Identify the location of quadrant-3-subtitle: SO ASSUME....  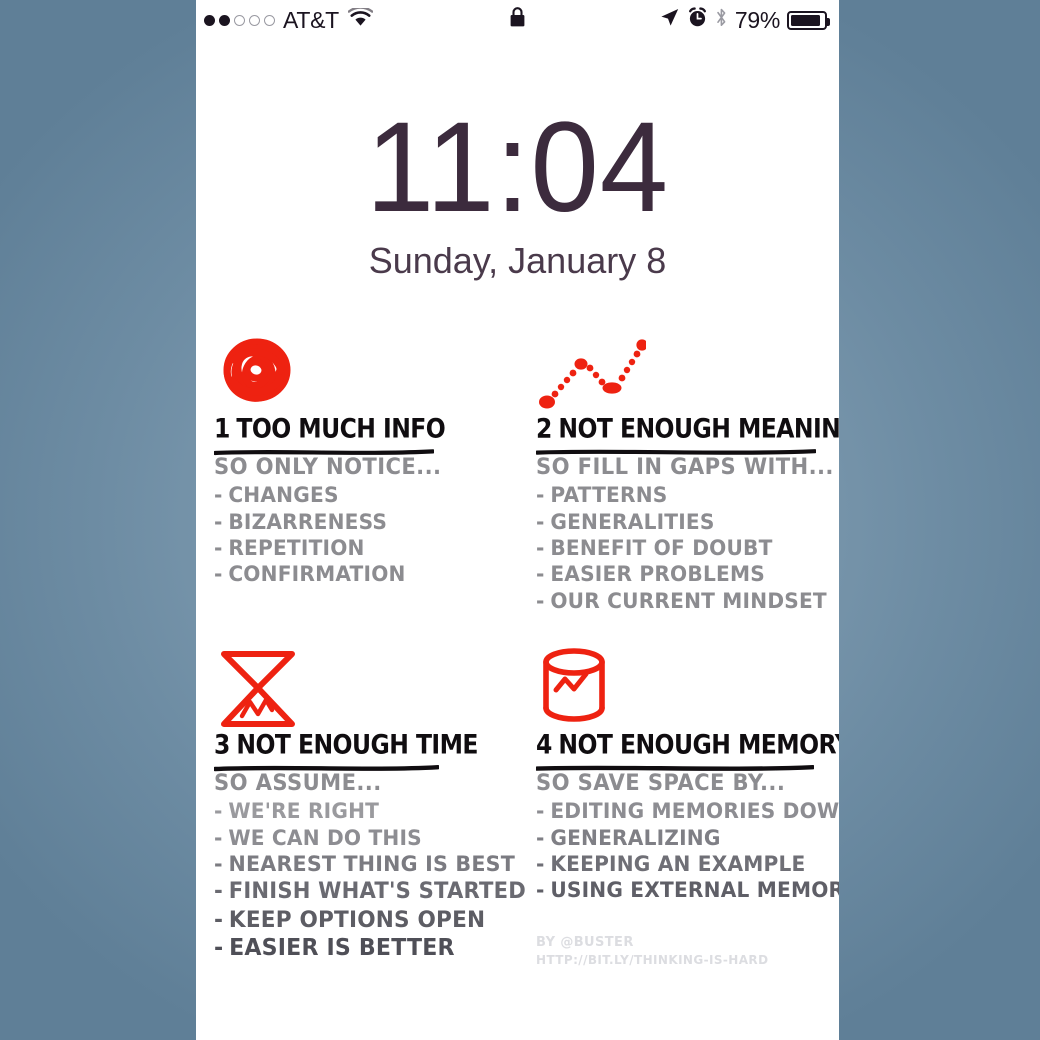
(298, 784).